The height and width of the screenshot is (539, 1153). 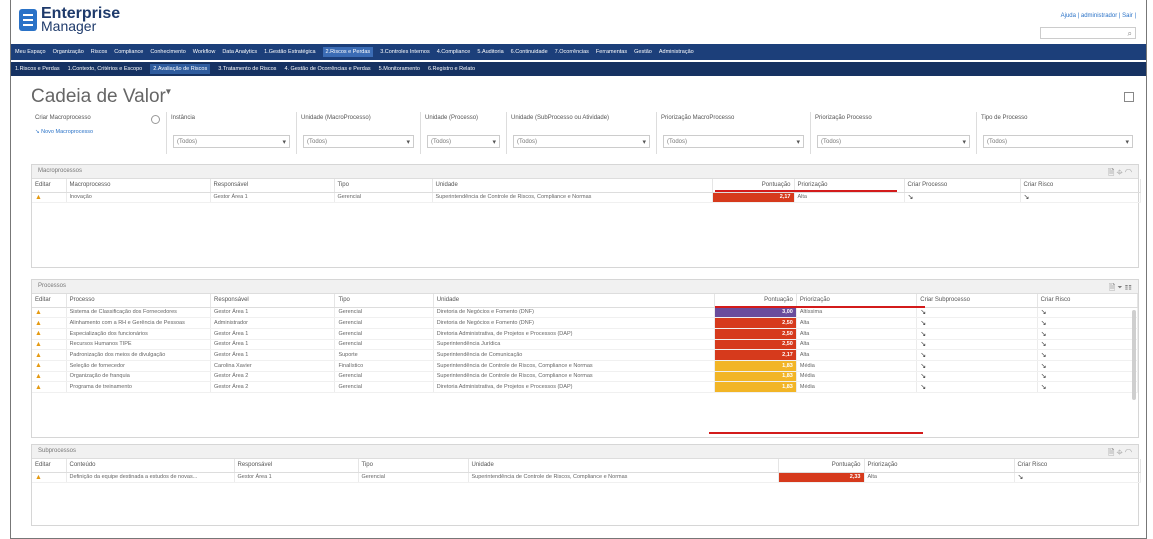 I want to click on column-header: Macroprocesso, so click(x=138, y=186).